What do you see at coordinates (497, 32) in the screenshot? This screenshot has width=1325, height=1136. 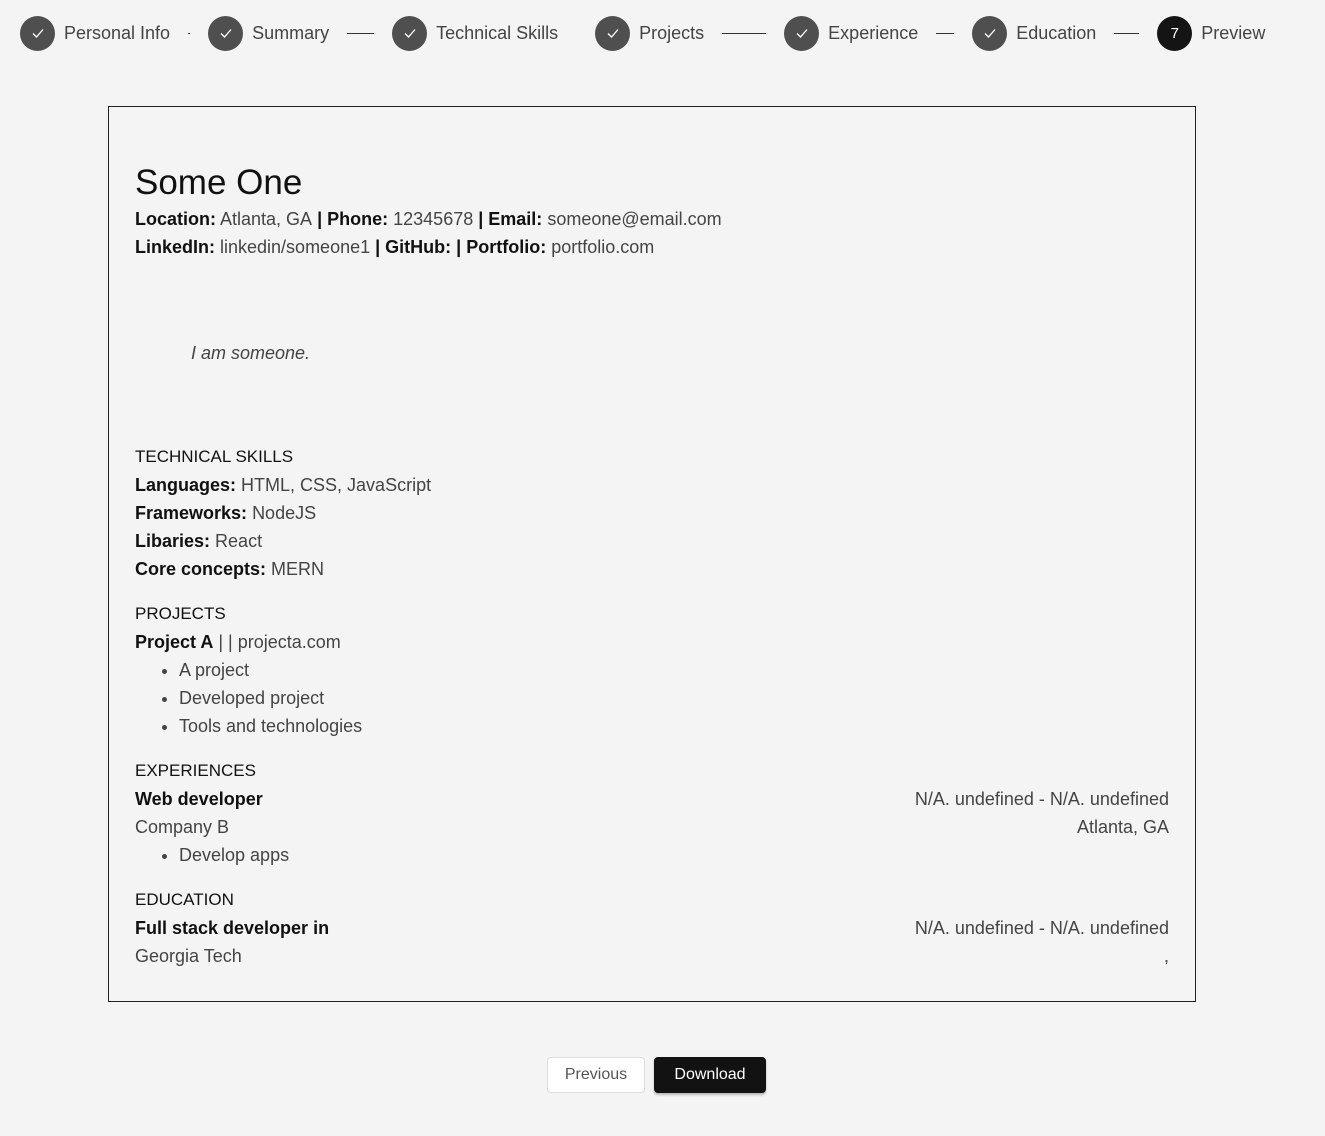 I see `step-label: Technical Skills` at bounding box center [497, 32].